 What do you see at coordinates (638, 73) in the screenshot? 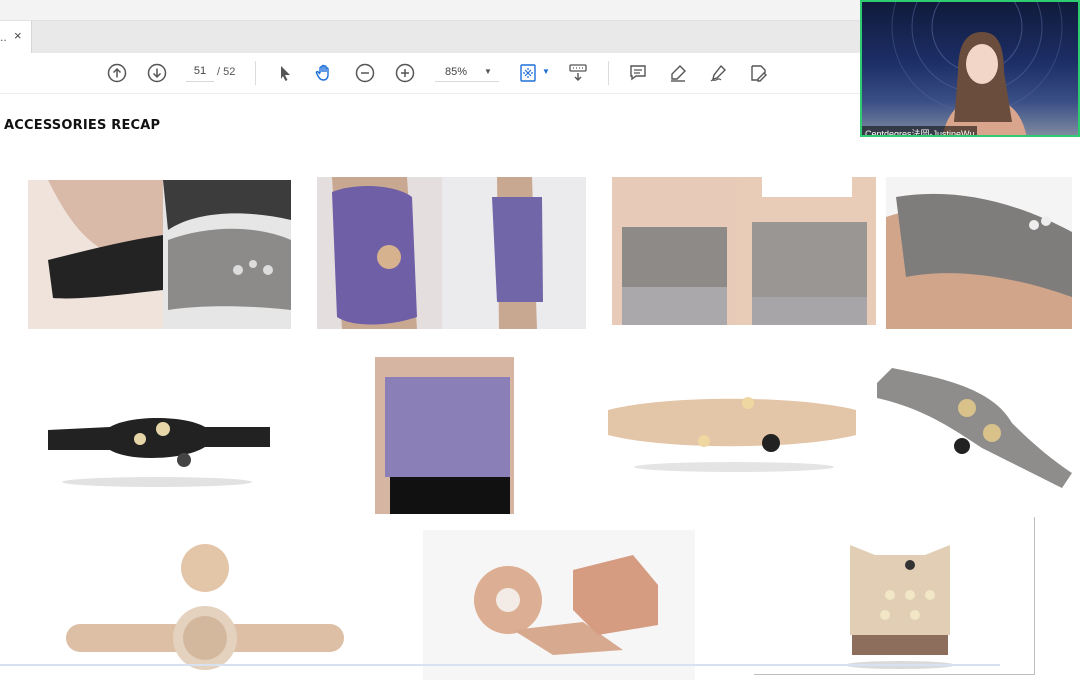
I see `comment-icon` at bounding box center [638, 73].